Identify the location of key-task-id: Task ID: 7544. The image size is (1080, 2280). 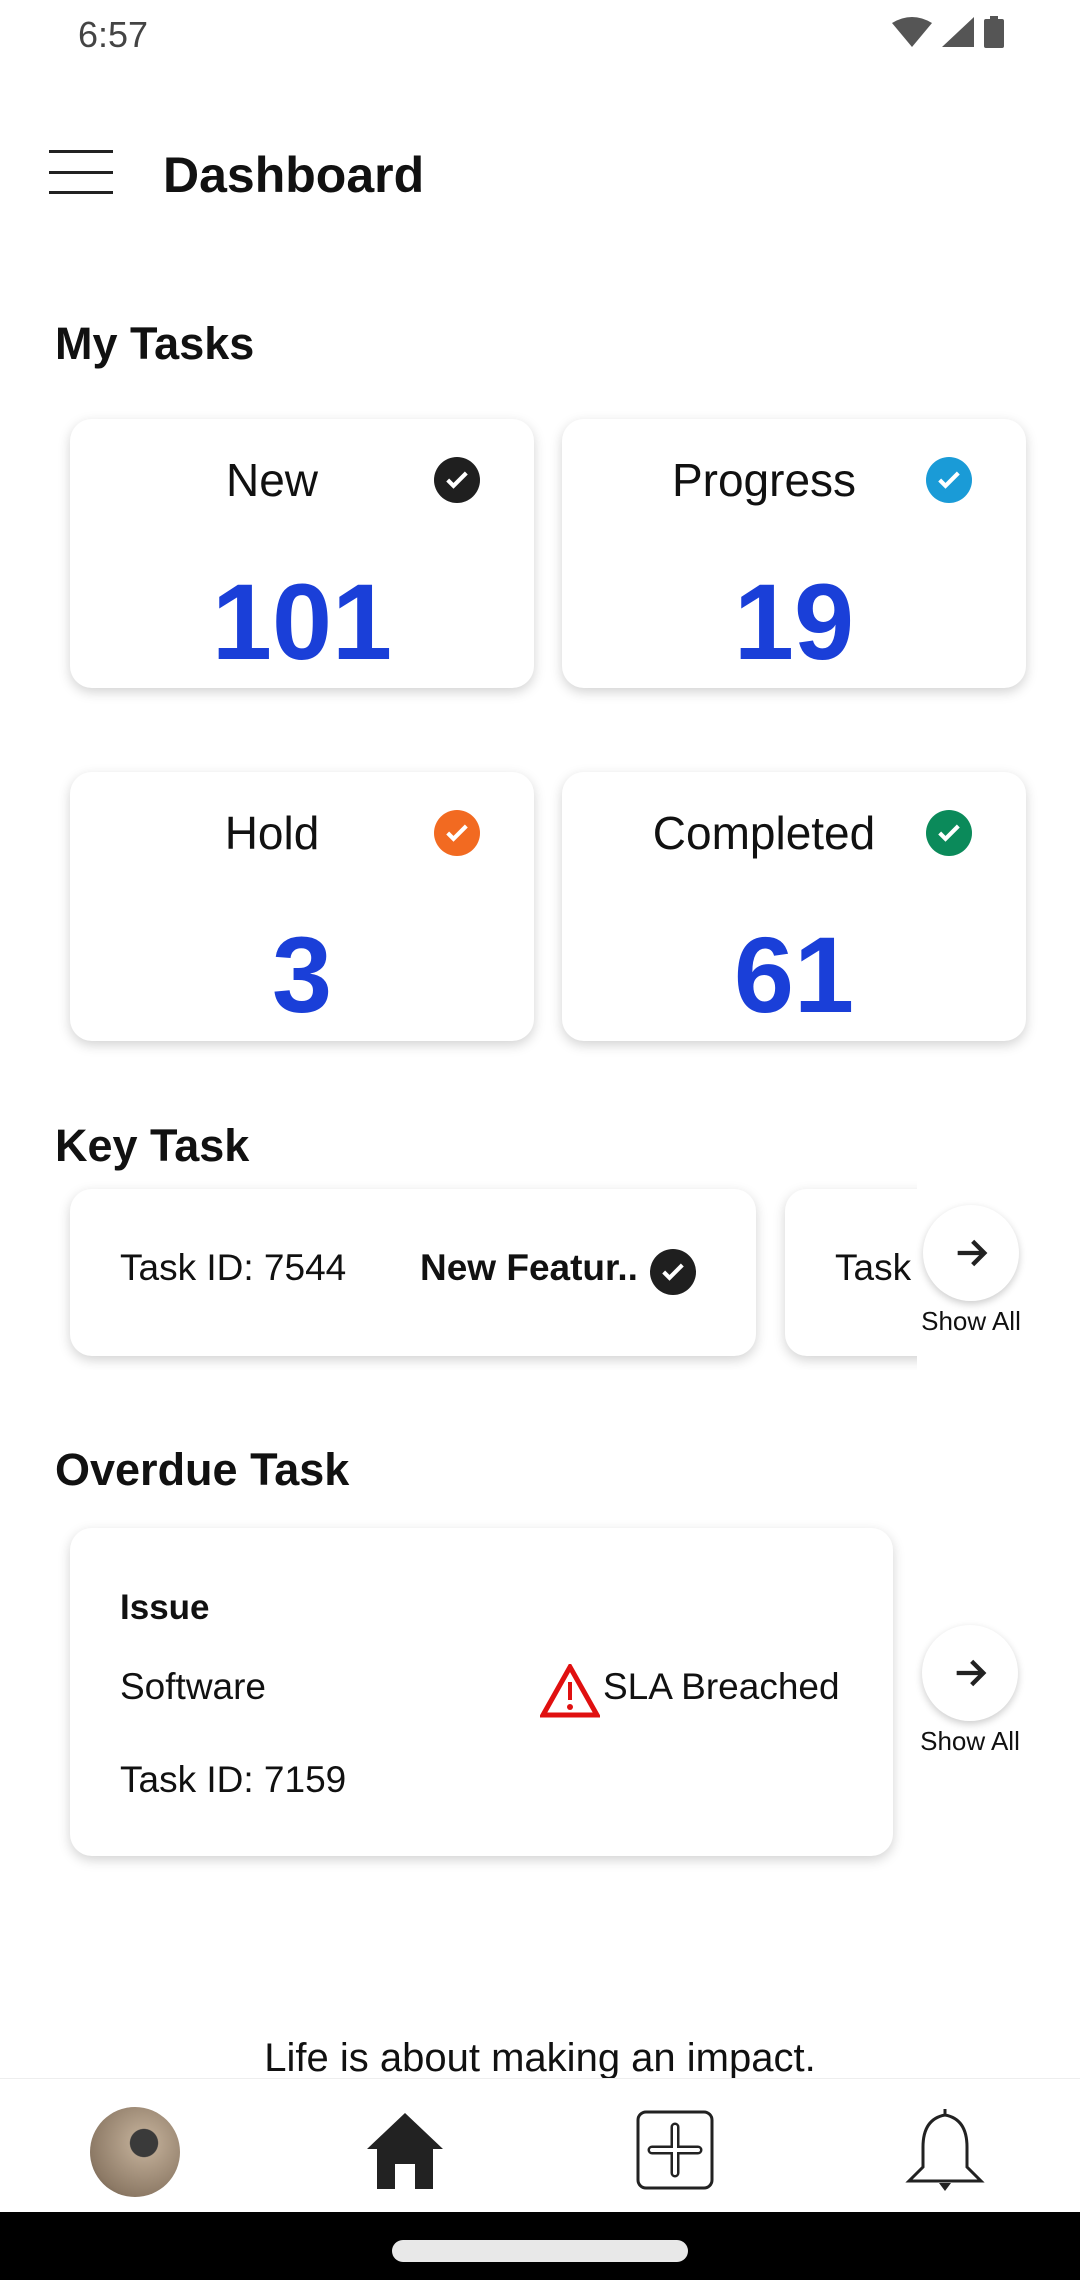
(233, 1267).